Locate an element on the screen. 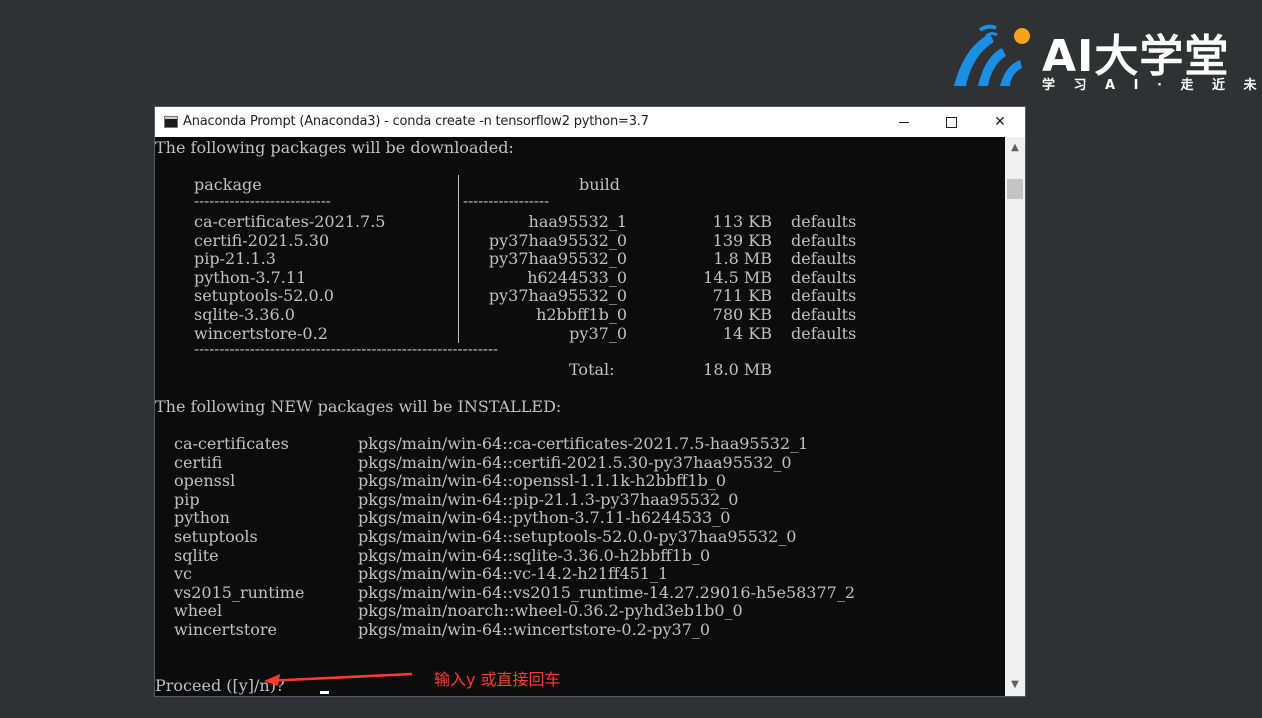 The image size is (1262, 718). table-rule-right: ----------------- is located at coordinates (506, 201).